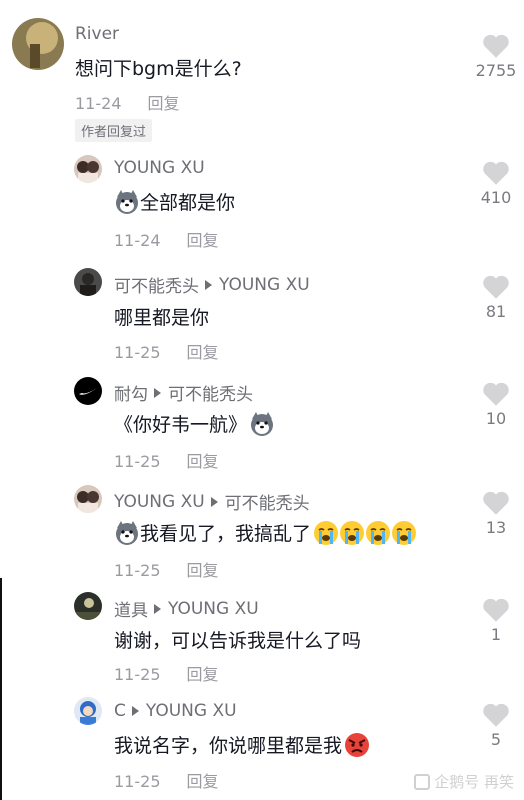  I want to click on like-count: 1, so click(496, 634).